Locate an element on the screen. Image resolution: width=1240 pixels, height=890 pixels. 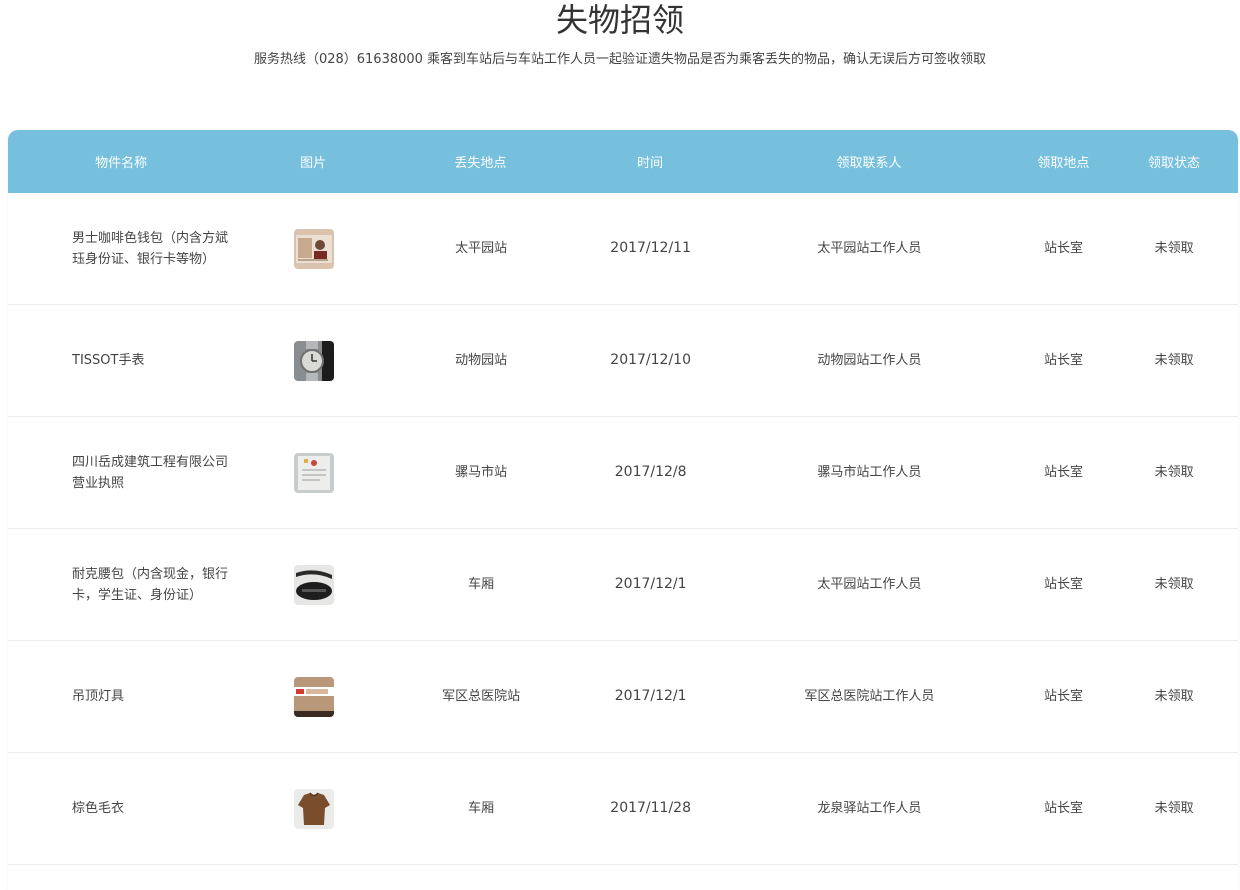
column-header-item-name: 物件名称 is located at coordinates (121, 163).